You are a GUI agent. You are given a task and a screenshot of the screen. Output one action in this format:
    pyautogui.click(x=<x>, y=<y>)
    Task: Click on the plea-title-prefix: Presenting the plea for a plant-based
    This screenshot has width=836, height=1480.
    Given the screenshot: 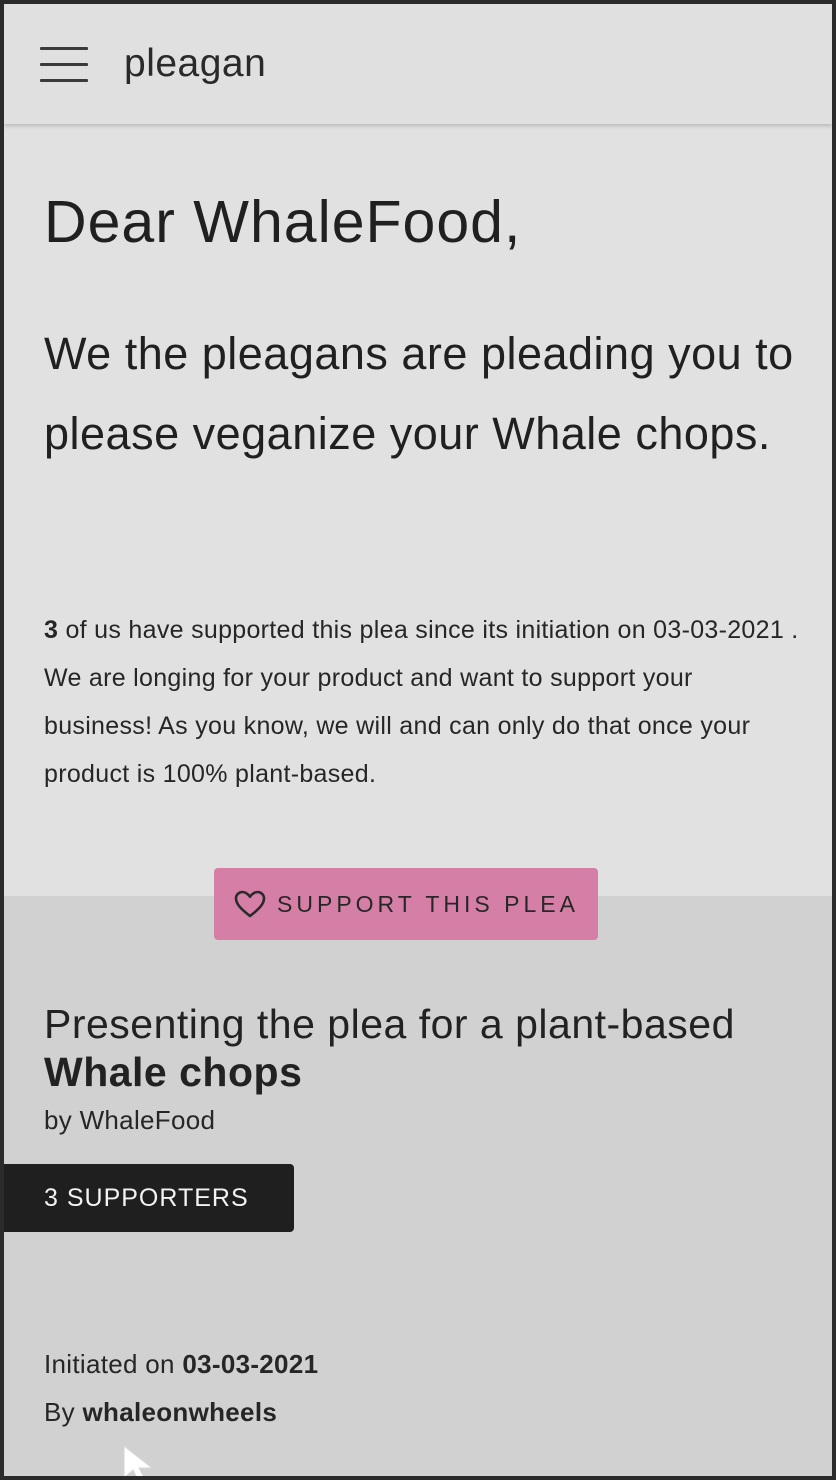 What is the action you would take?
    pyautogui.click(x=389, y=1024)
    